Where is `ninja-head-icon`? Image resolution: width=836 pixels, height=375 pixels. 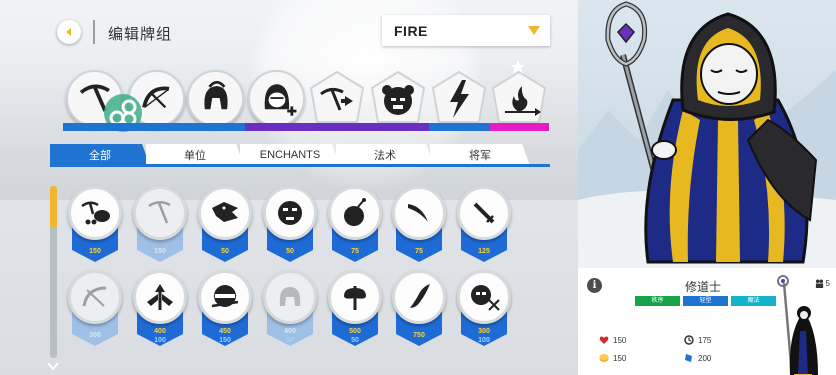
ninja-head-icon is located at coordinates (225, 296).